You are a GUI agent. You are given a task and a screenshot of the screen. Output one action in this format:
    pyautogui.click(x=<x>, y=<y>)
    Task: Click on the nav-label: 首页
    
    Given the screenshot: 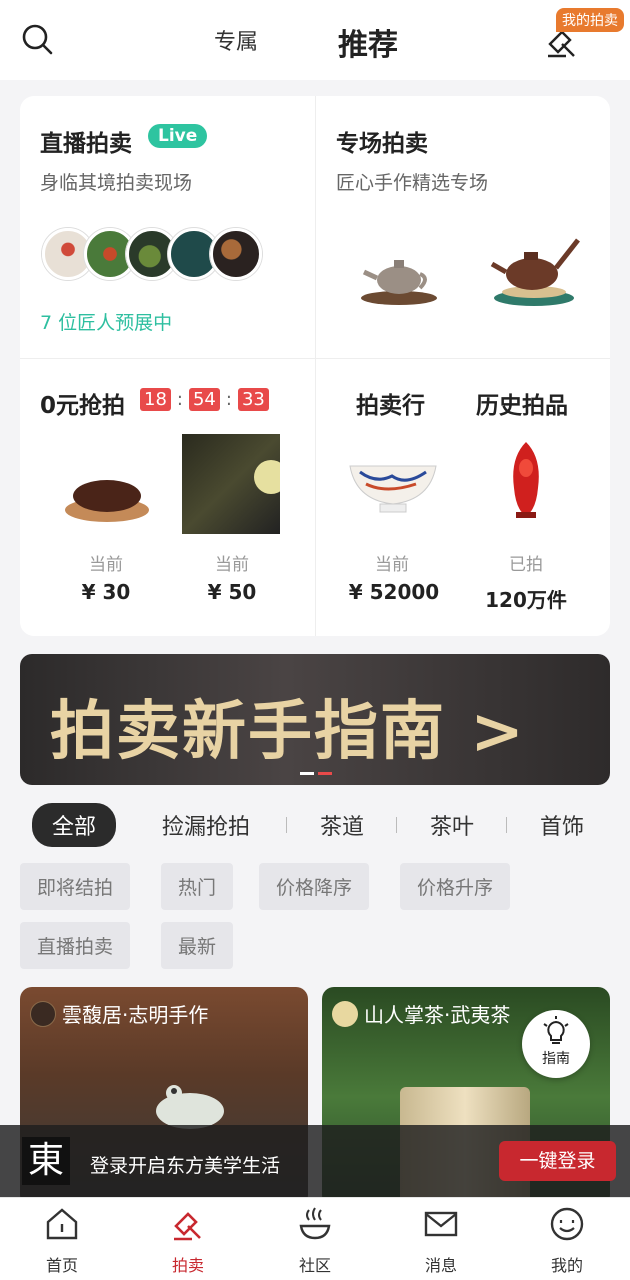 What is the action you would take?
    pyautogui.click(x=61, y=1265)
    